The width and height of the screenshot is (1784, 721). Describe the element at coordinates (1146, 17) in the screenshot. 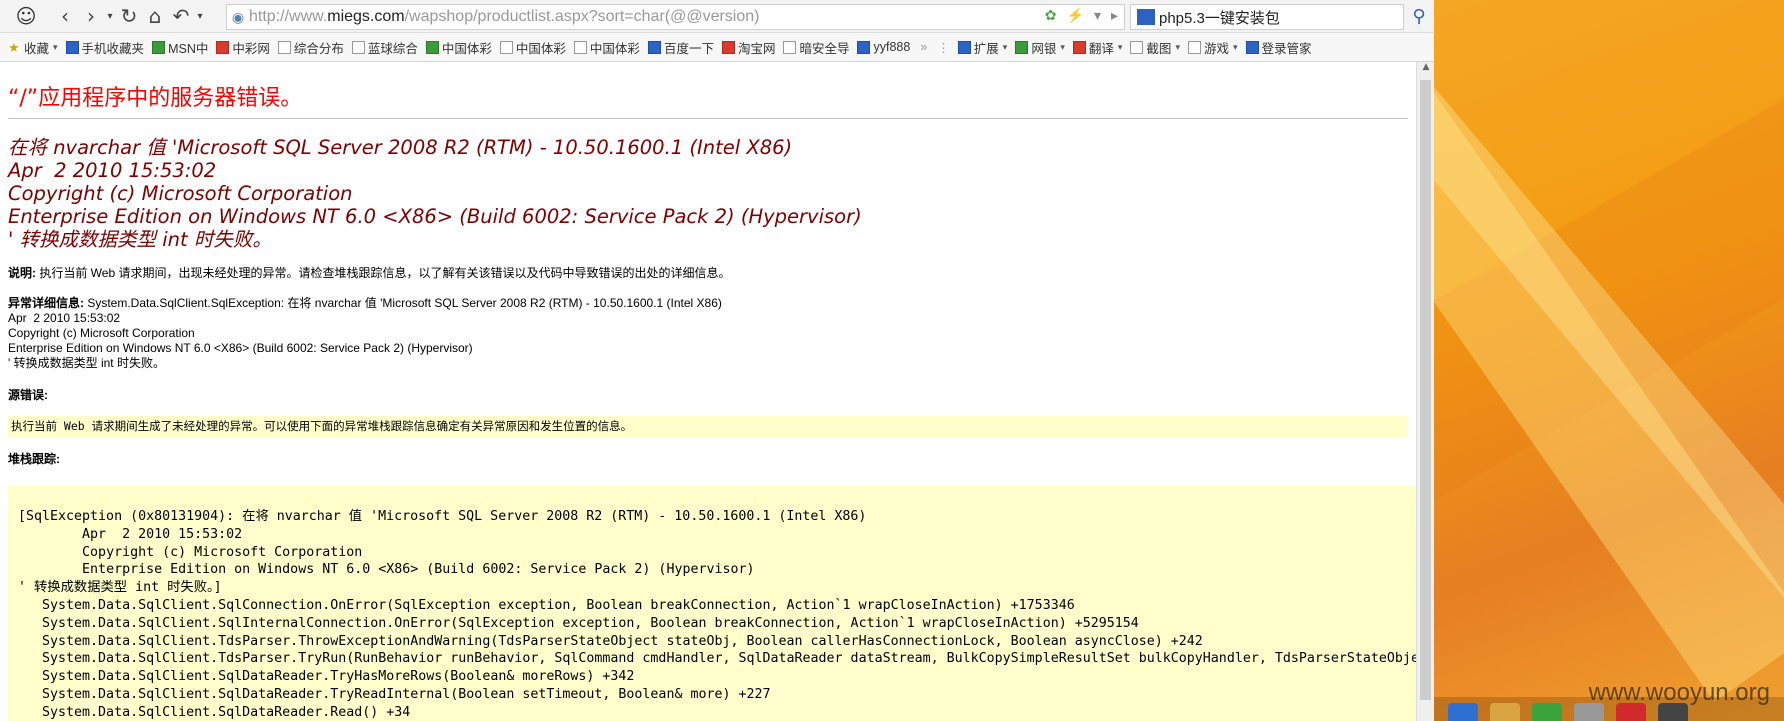

I see `search-engine-icon` at that location.